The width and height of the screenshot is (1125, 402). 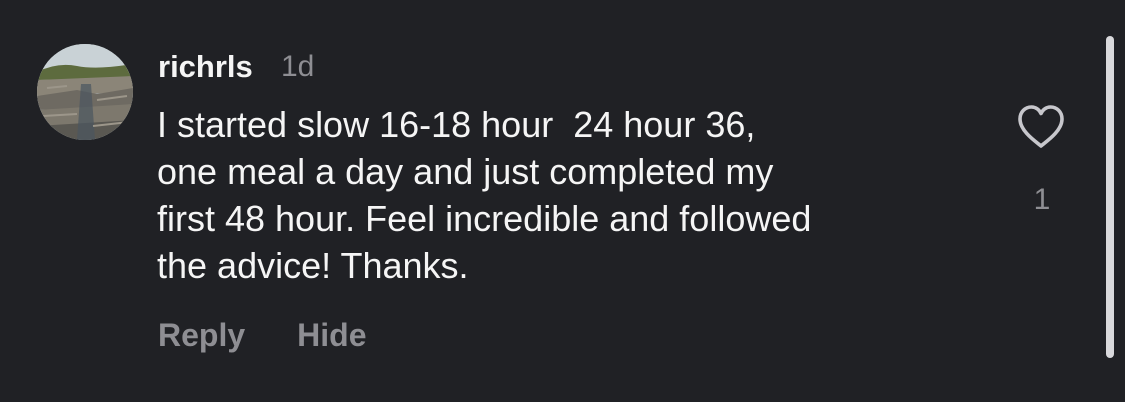 What do you see at coordinates (465, 171) in the screenshot?
I see `comment-body-line: one meal a day and just completed my` at bounding box center [465, 171].